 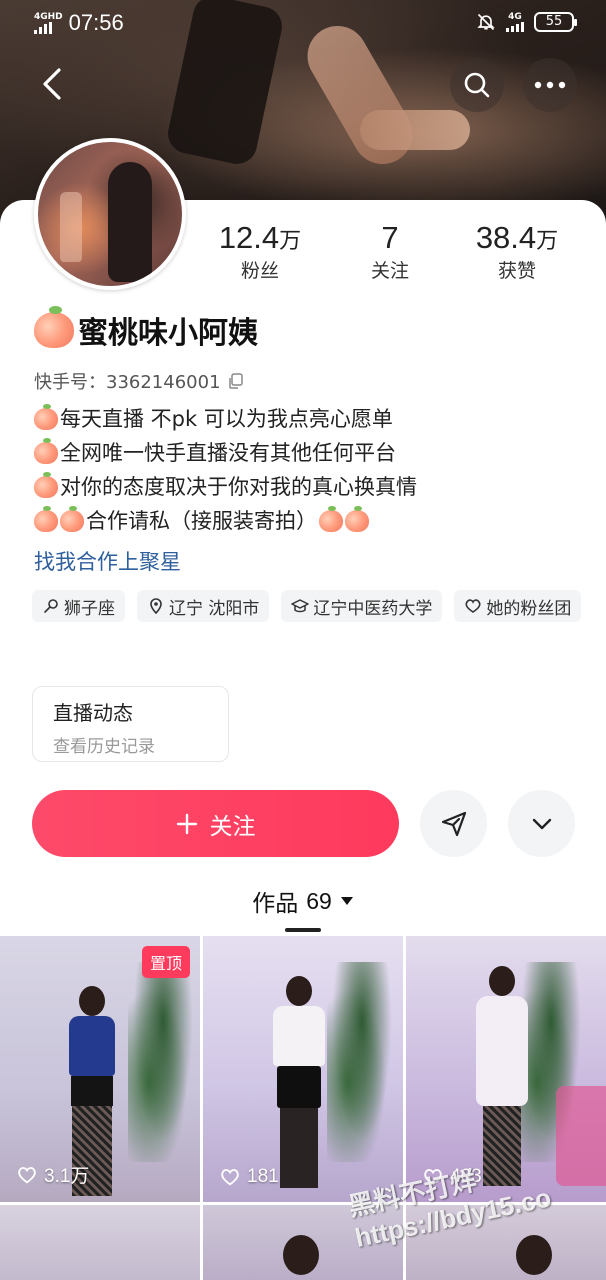 I want to click on status-bar: 4GHD 07:56 4G 55, so click(x=303, y=24).